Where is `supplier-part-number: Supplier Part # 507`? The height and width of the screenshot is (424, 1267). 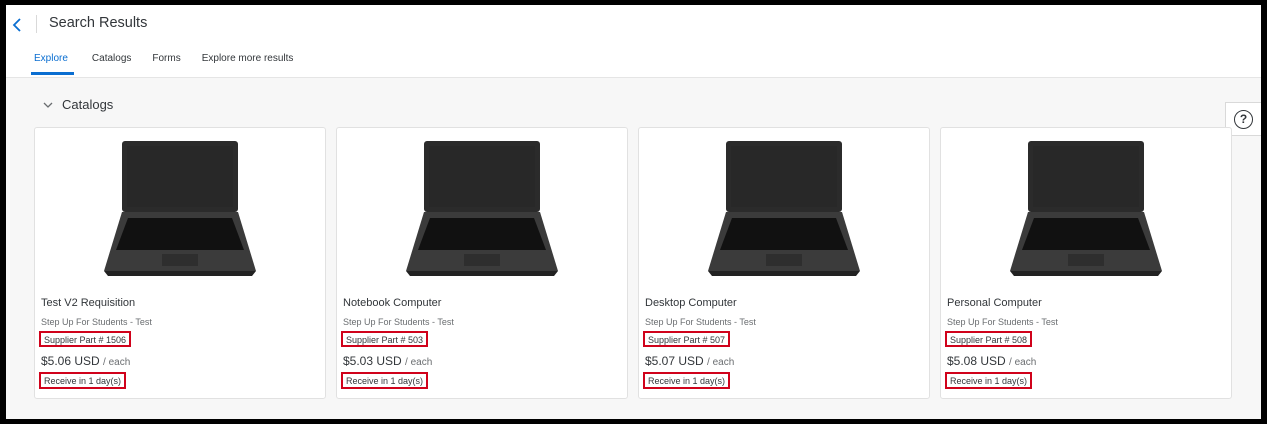
supplier-part-number: Supplier Part # 507 is located at coordinates (687, 339).